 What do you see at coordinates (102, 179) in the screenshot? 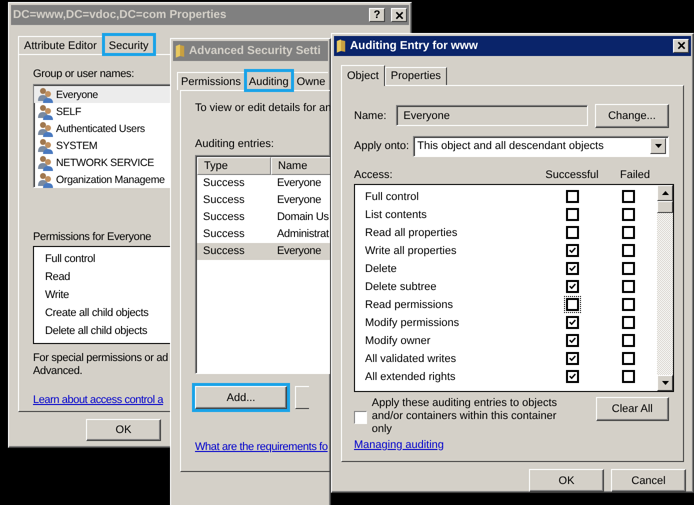
I see `user-item: Organization Manageme` at bounding box center [102, 179].